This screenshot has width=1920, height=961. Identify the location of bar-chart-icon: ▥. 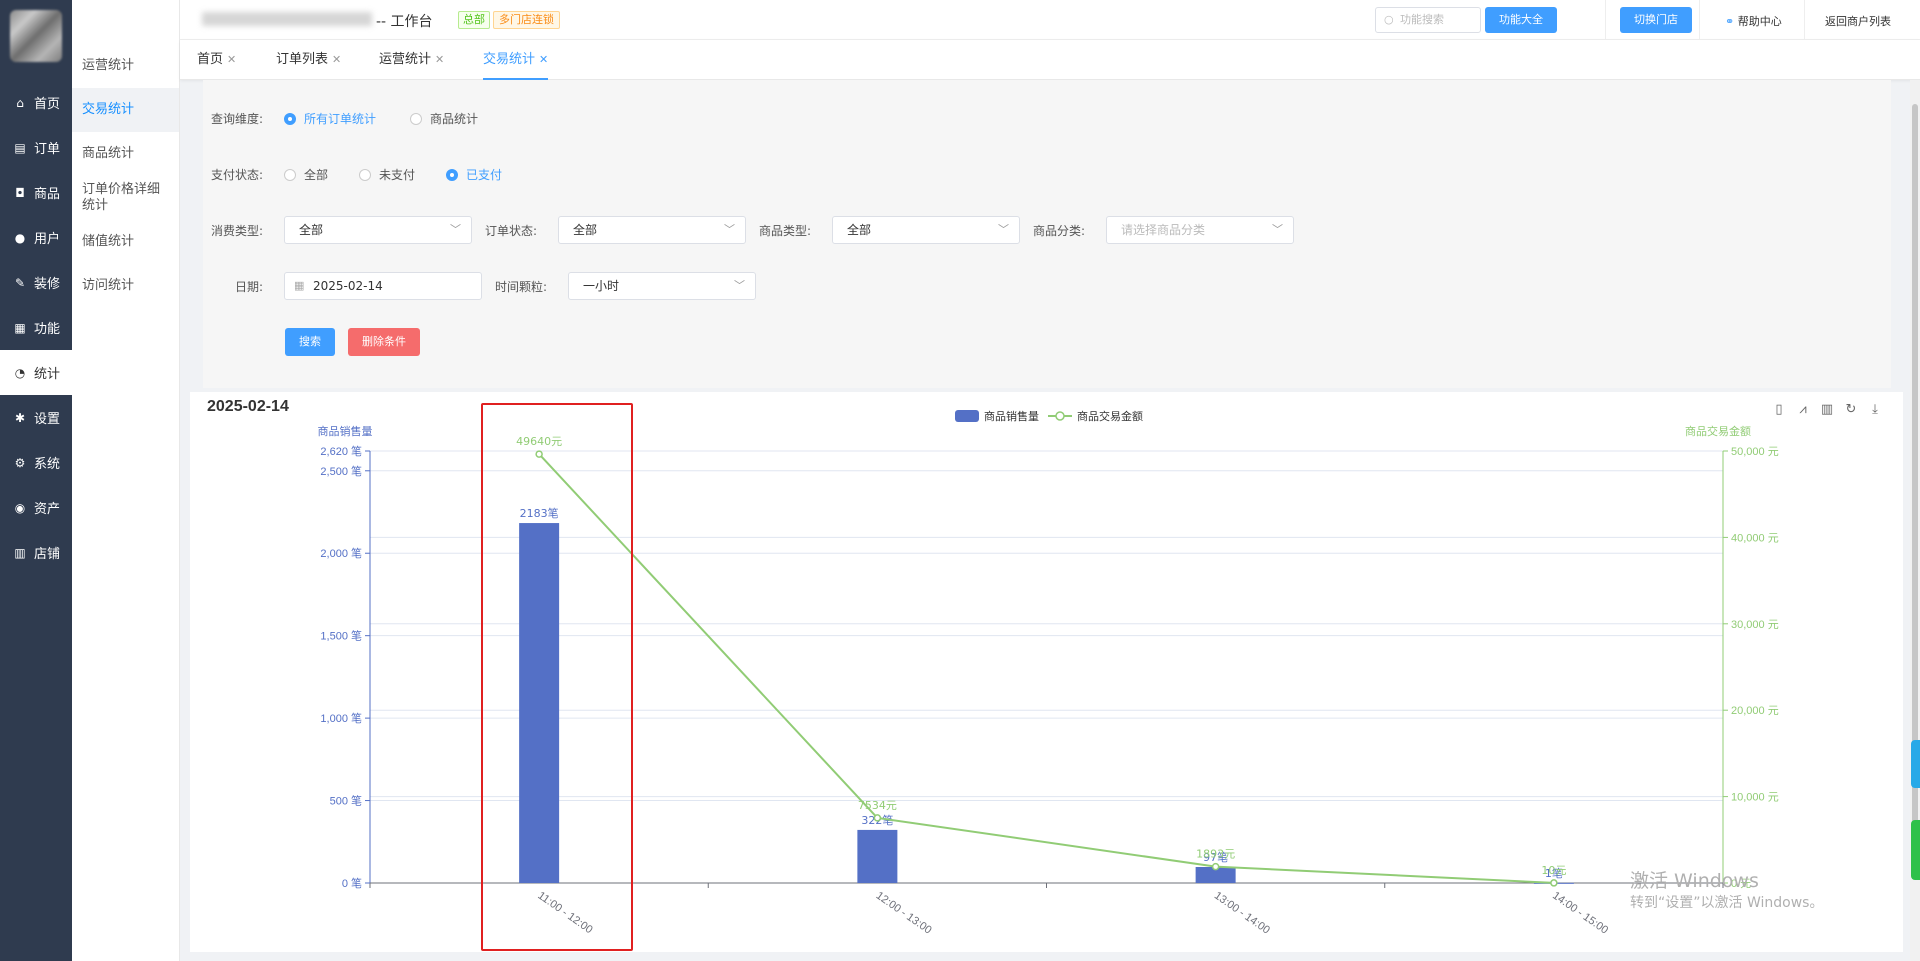
(1827, 410).